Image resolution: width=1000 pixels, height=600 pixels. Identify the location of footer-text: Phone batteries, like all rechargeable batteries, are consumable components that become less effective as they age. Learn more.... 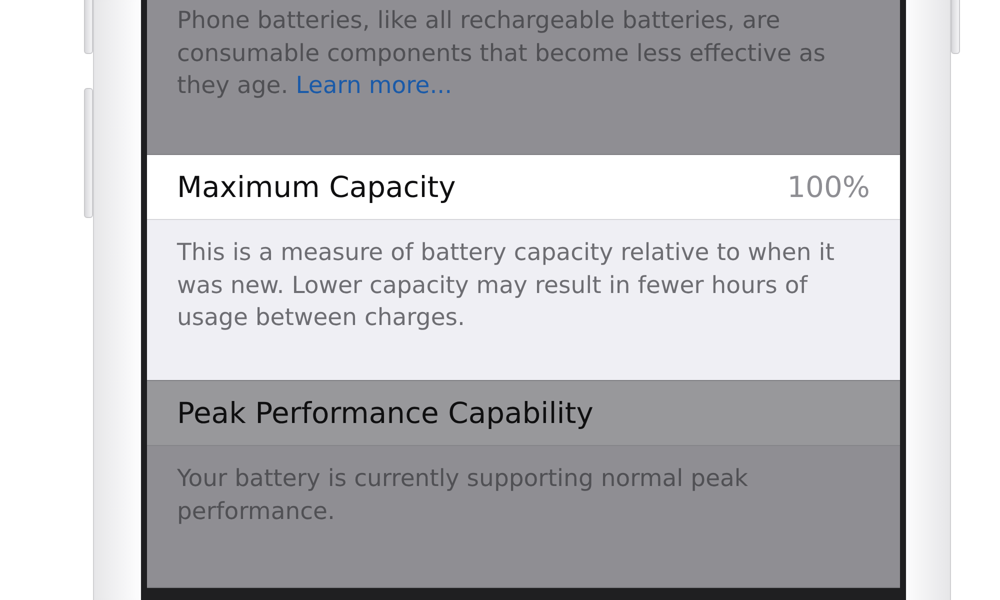
(502, 53).